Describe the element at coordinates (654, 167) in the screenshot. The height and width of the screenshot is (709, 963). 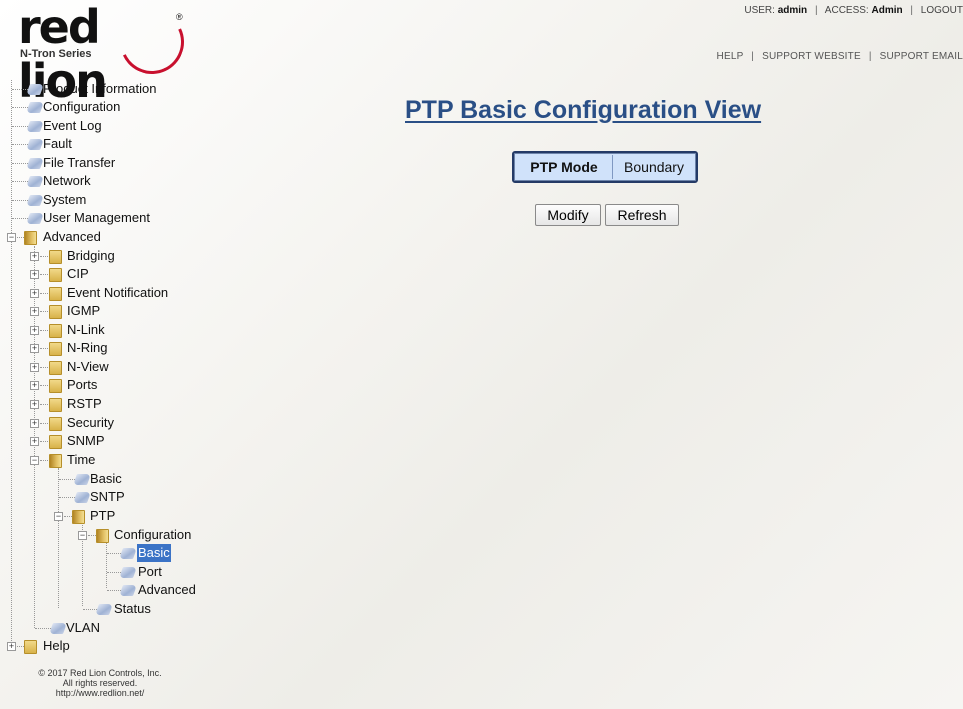
I see `ptp-mode-value: Boundary` at that location.